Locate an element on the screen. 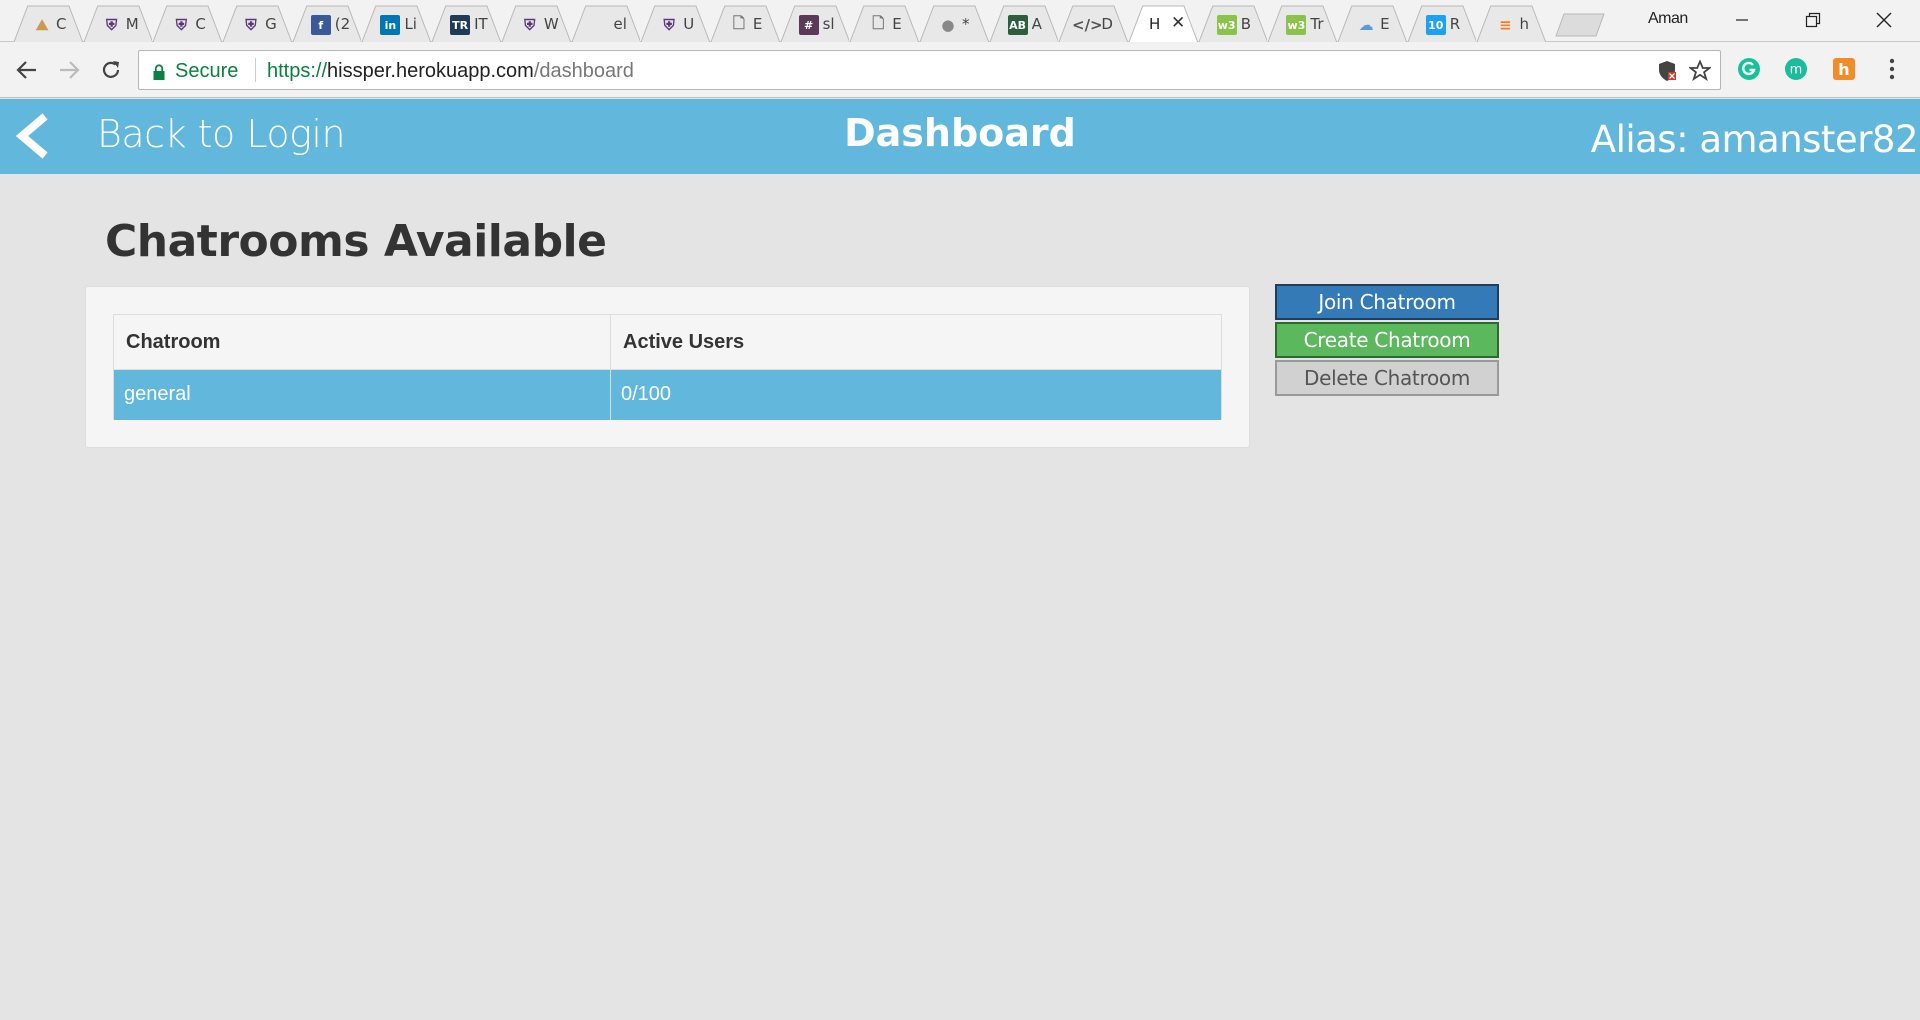  browser-tab: in Li is located at coordinates (397, 23).